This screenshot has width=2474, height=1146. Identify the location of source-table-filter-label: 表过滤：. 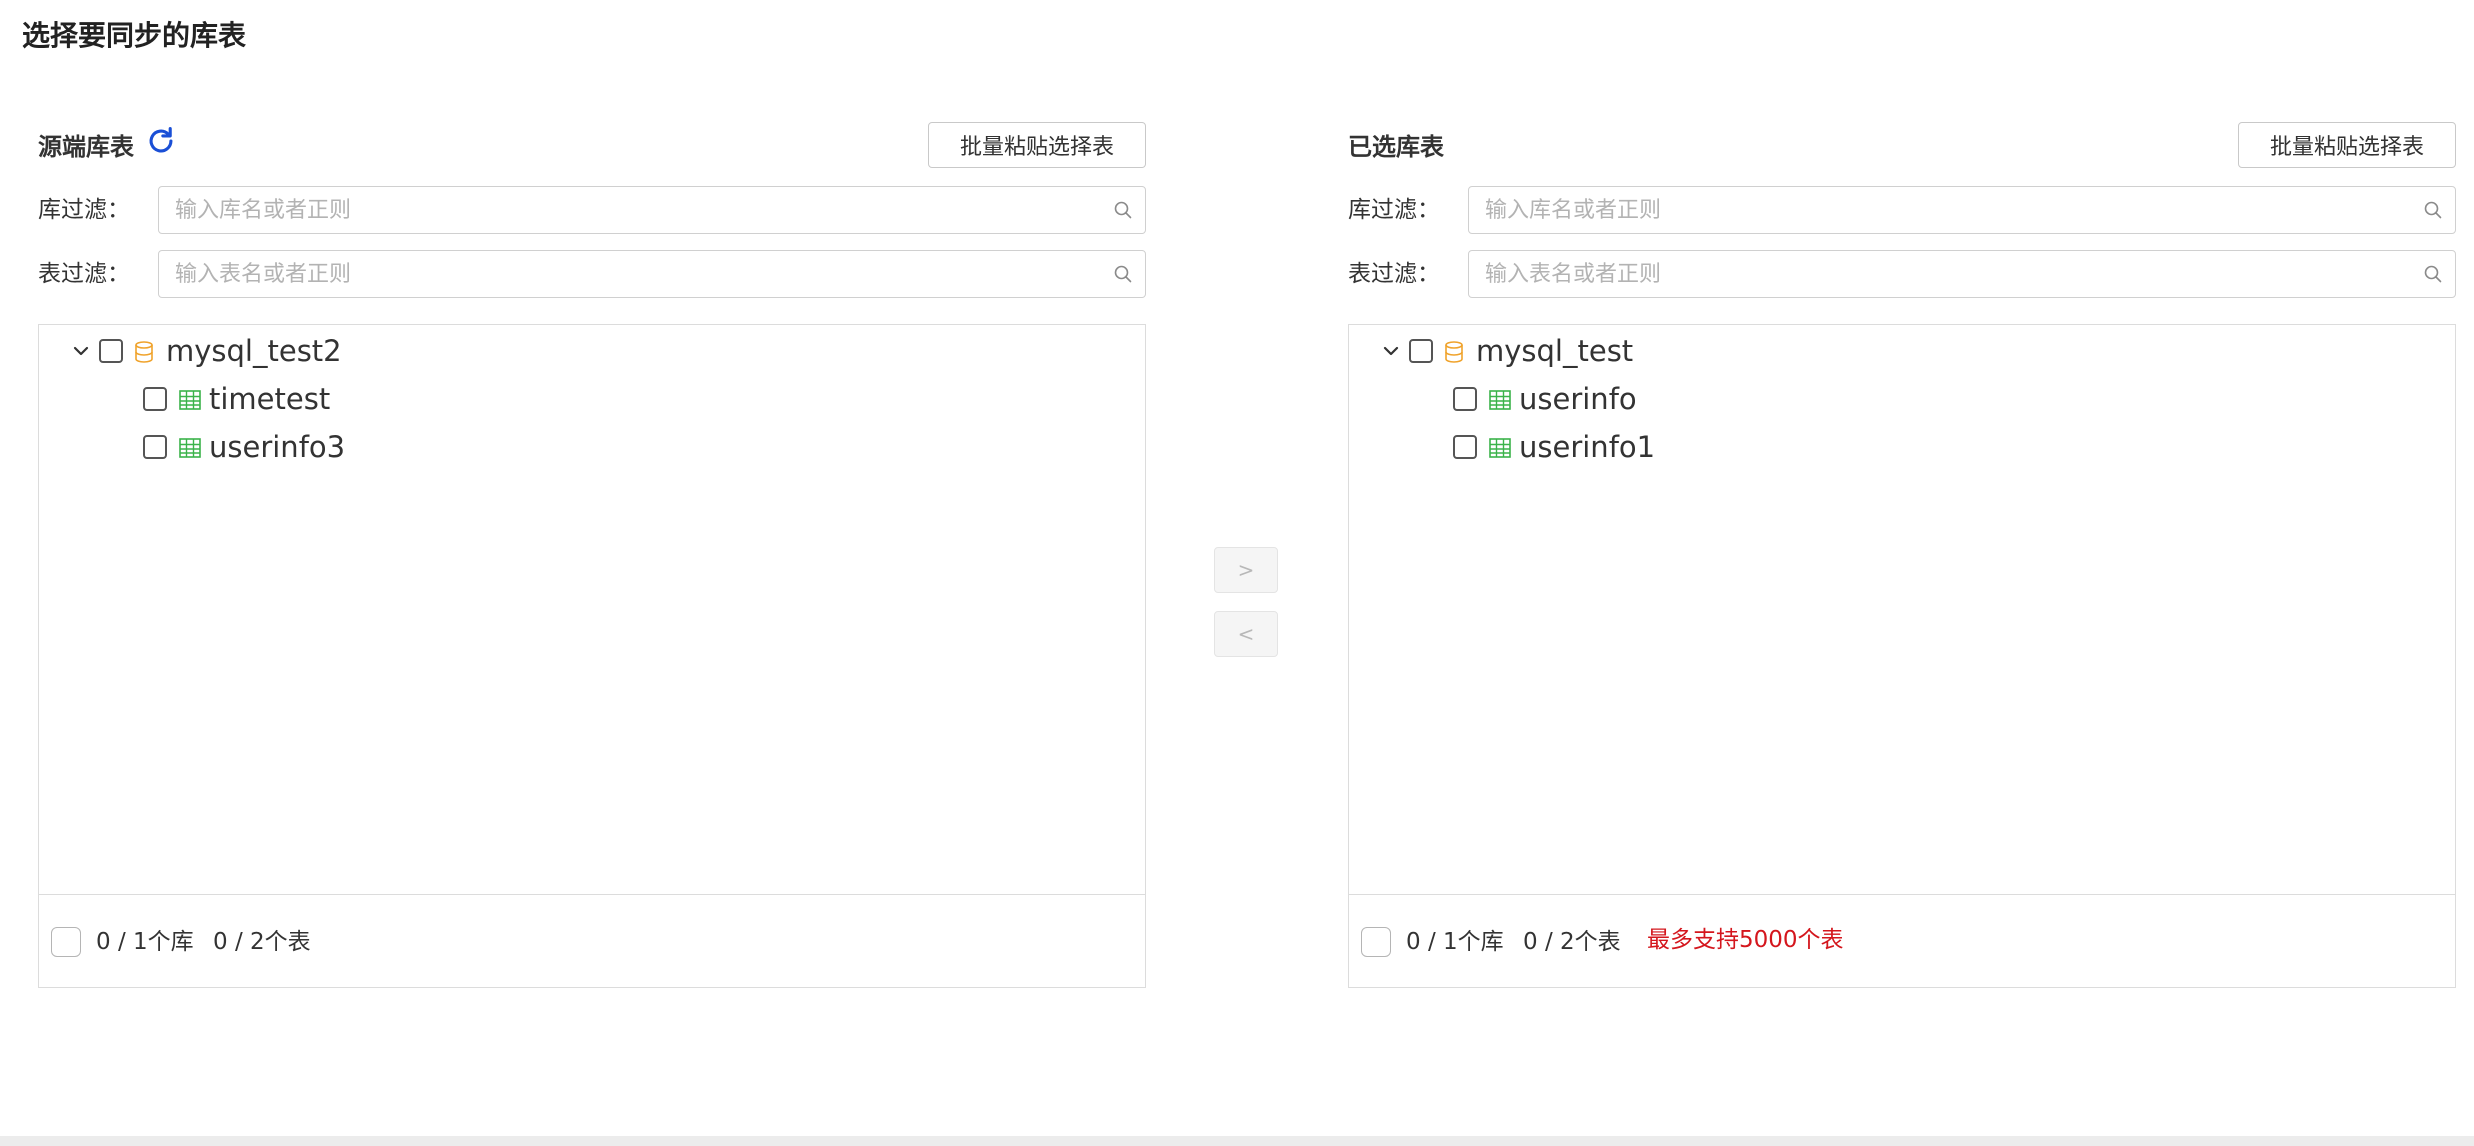
(84, 274).